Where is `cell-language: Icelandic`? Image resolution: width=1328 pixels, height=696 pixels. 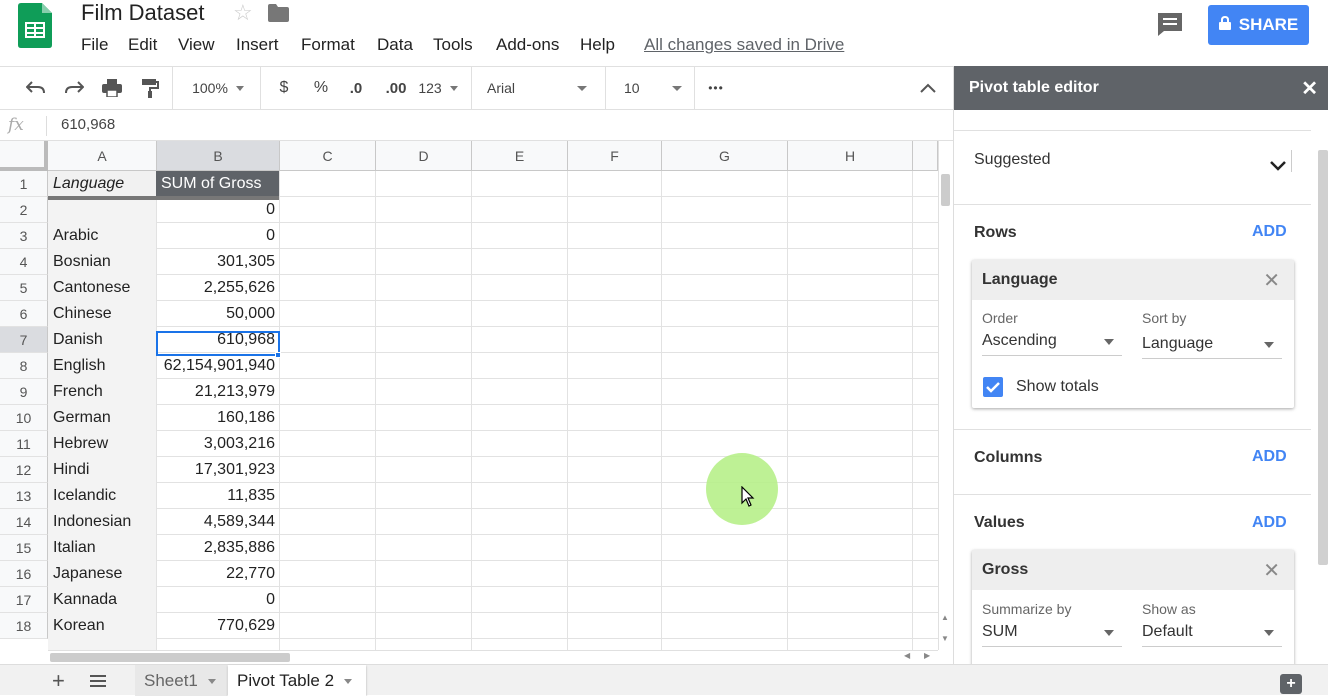
cell-language: Icelandic is located at coordinates (102, 496).